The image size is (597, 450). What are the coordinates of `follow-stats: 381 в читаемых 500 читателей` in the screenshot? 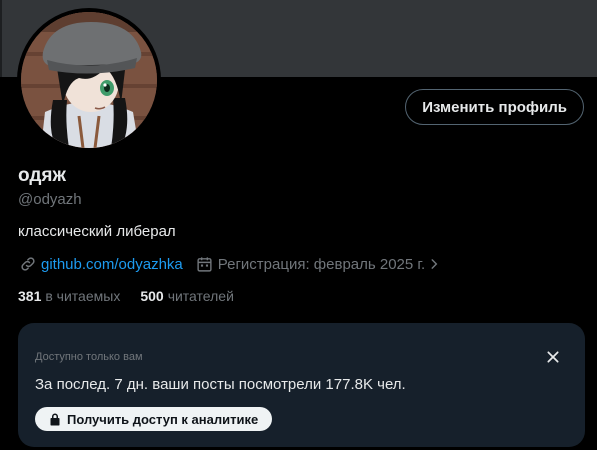 It's located at (136, 296).